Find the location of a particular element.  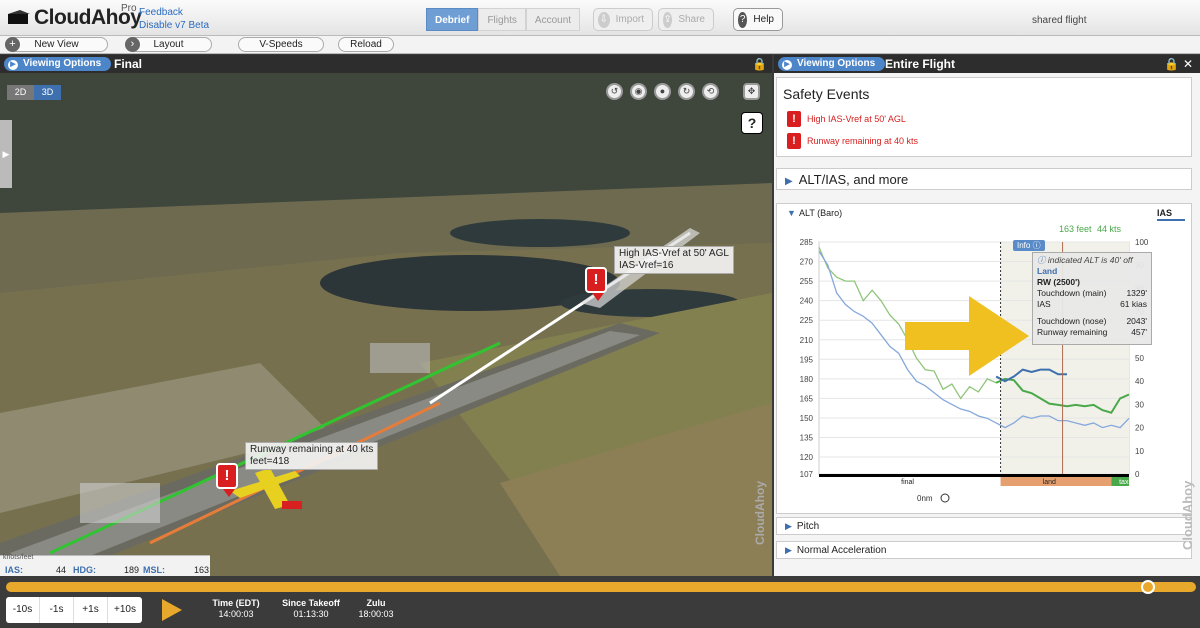

alt-ias-section-title: ALT/IAS, and more is located at coordinates (853, 179).